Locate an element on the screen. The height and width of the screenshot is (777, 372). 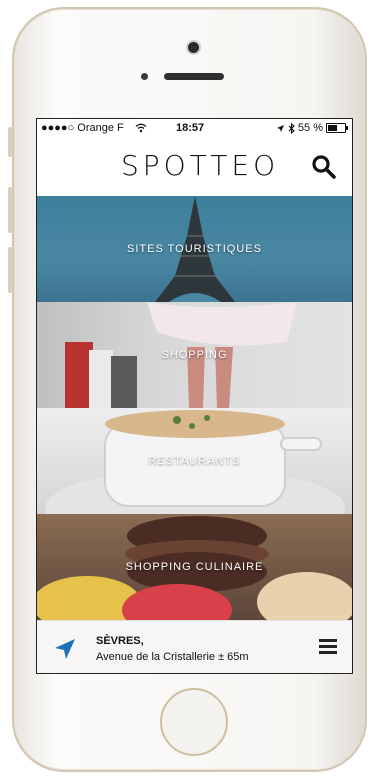
category-label: RESTAURANTS is located at coordinates (194, 461).